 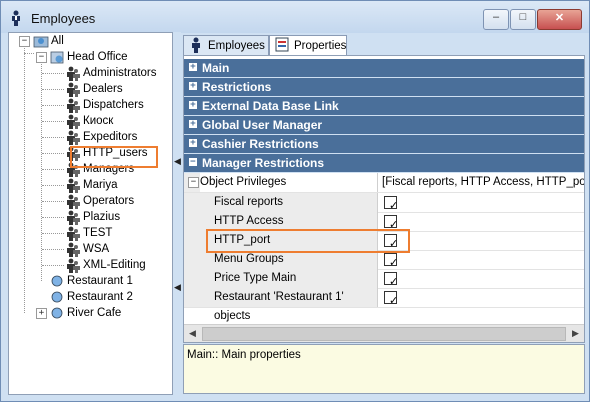 I want to click on category-label: Manager Restrictions, so click(x=263, y=163).